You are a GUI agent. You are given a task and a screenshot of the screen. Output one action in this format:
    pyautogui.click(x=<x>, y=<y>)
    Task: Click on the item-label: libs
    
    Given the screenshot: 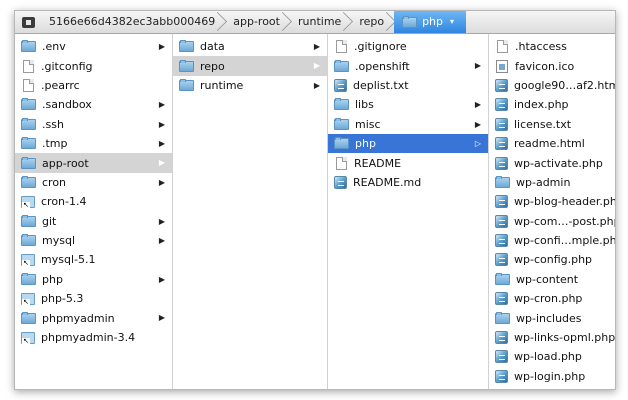 What is the action you would take?
    pyautogui.click(x=364, y=105)
    